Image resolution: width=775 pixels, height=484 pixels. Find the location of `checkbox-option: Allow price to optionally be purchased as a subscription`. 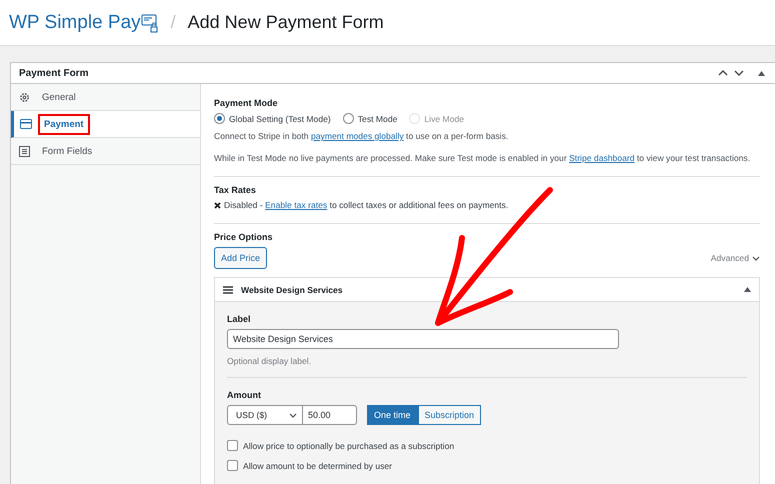

checkbox-option: Allow price to optionally be purchased as a subscription is located at coordinates (487, 445).